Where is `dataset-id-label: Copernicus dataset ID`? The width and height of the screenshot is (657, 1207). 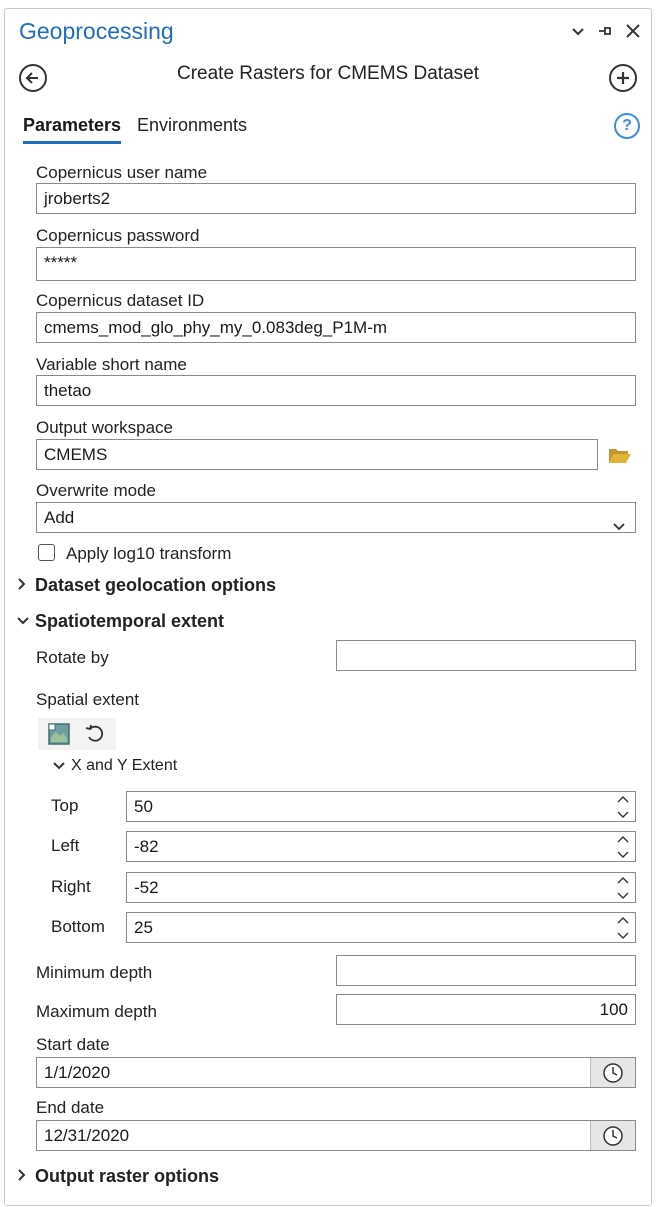
dataset-id-label: Copernicus dataset ID is located at coordinates (120, 300).